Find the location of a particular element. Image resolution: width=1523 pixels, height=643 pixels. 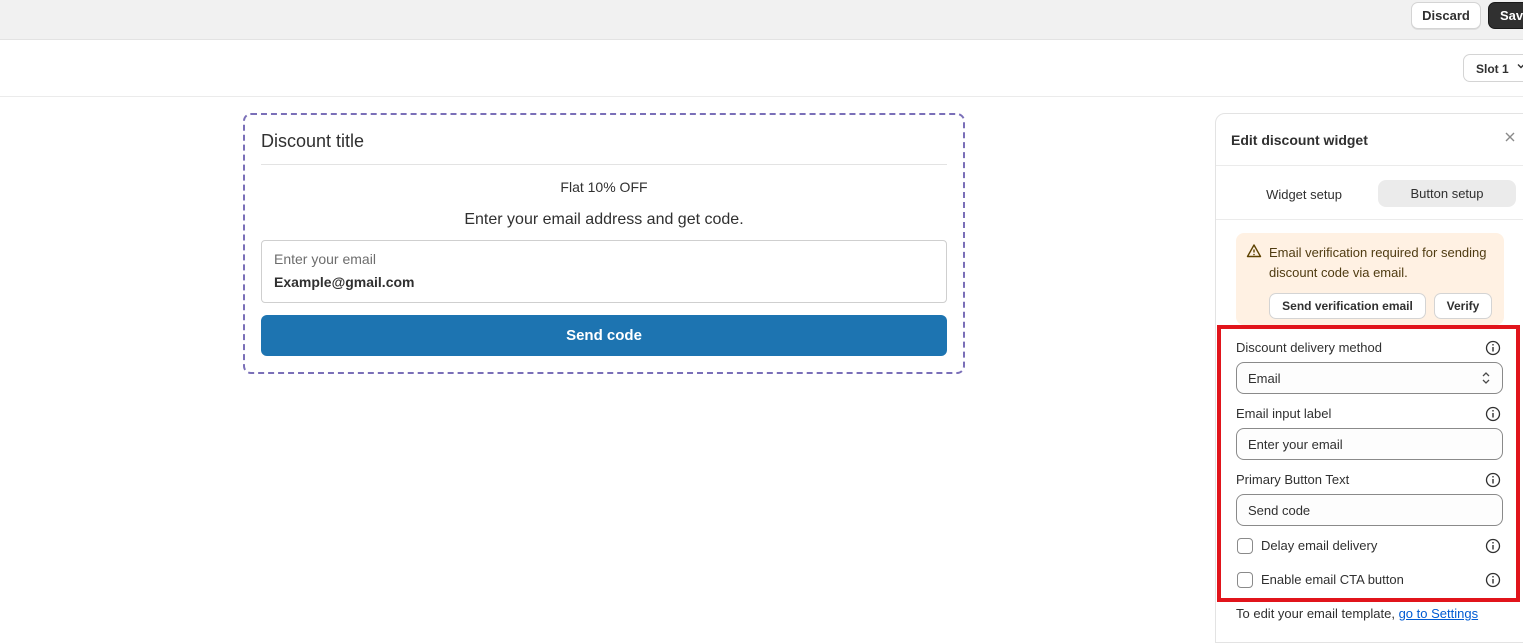

top-bar: Discard Save is located at coordinates (761, 20).